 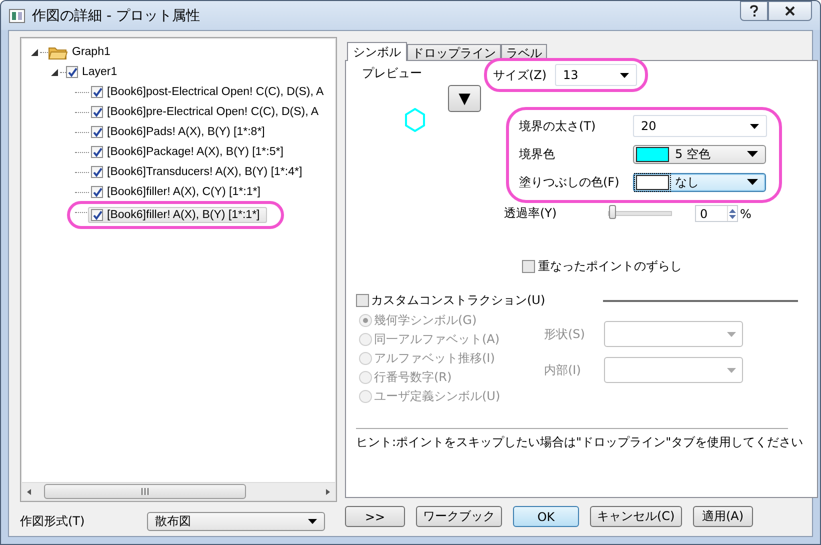 I want to click on question-mark-icon, so click(x=754, y=11).